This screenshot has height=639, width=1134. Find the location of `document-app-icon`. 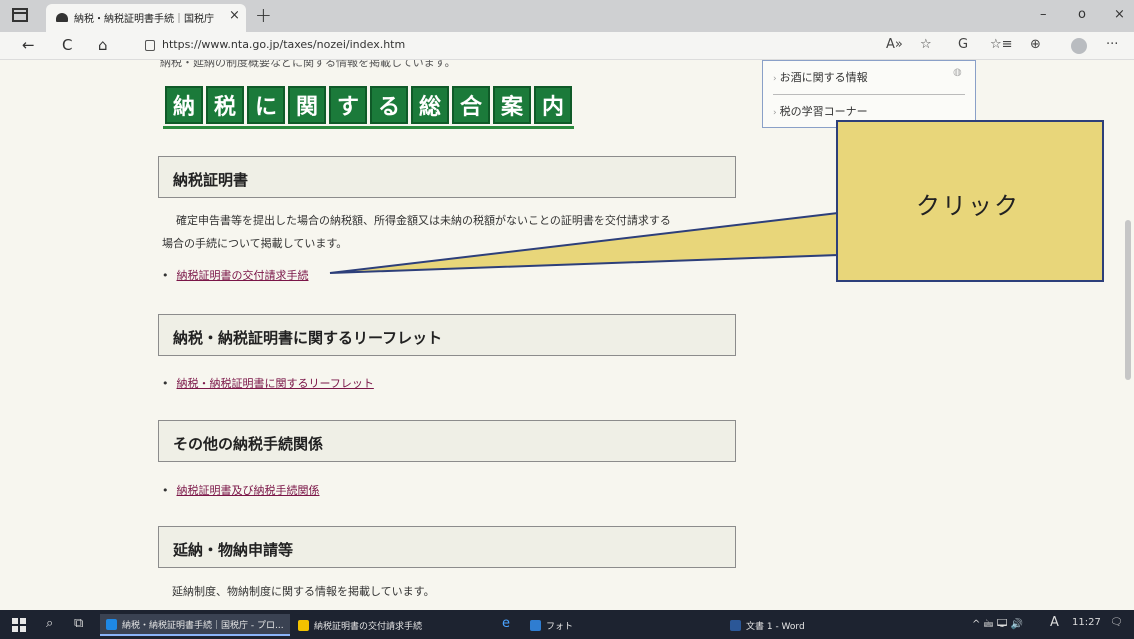

document-app-icon is located at coordinates (303, 625).